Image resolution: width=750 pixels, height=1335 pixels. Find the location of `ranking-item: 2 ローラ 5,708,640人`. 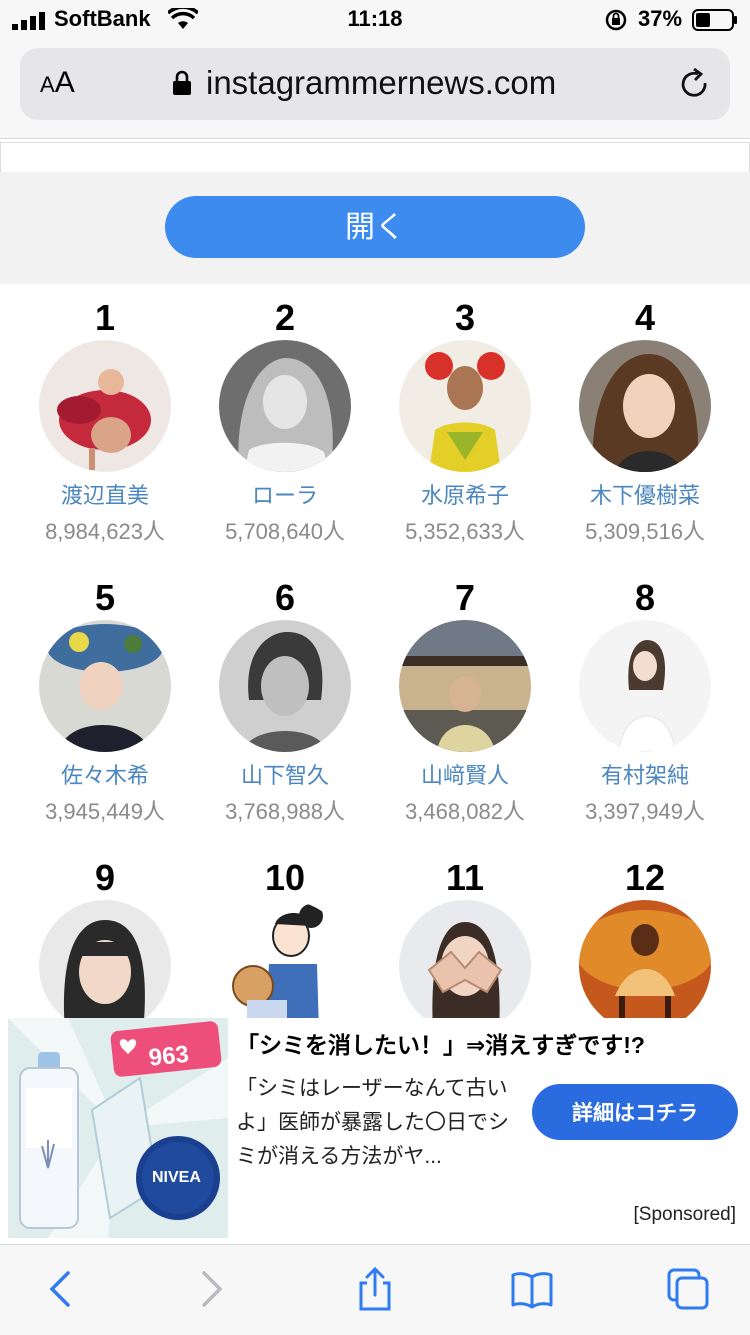

ranking-item: 2 ローラ 5,708,640人 is located at coordinates (285, 415).